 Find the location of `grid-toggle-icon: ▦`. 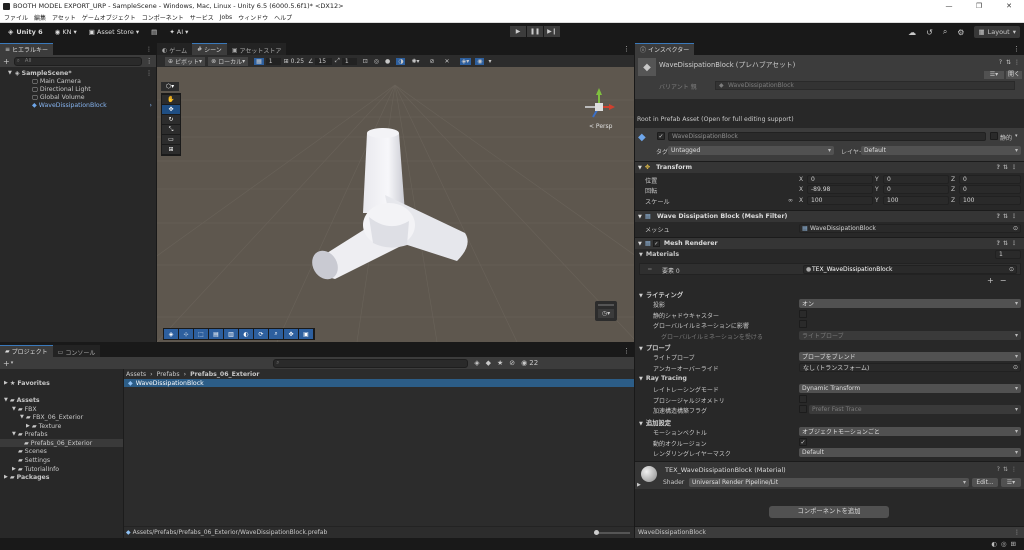

grid-toggle-icon: ▦ is located at coordinates (259, 61).